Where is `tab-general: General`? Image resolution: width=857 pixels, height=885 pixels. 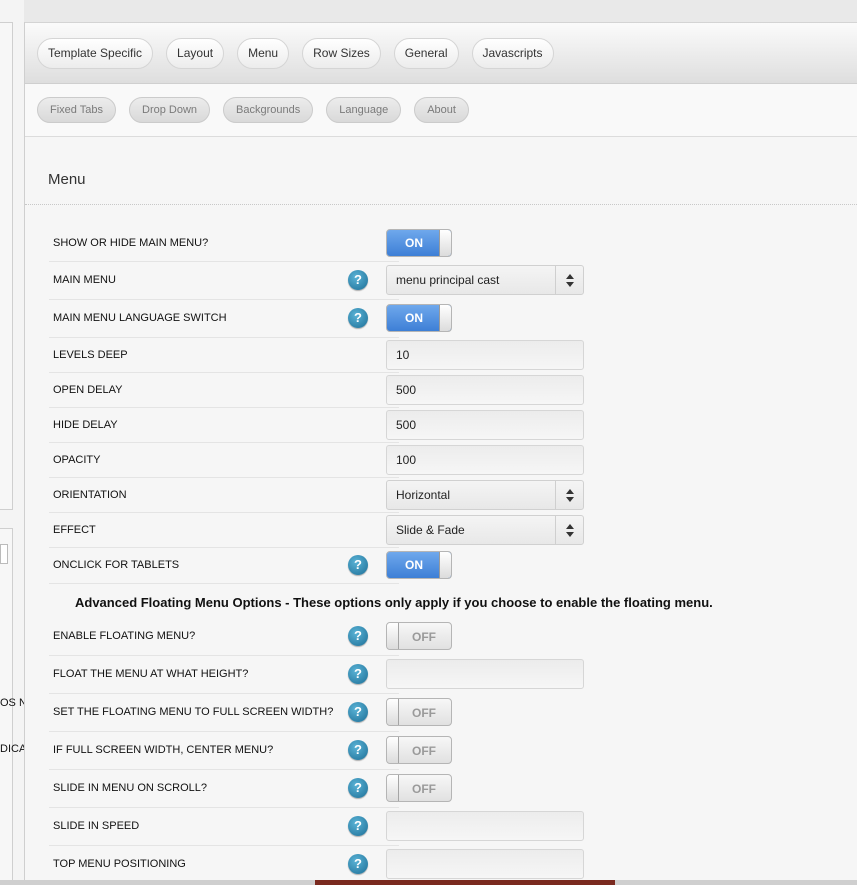 tab-general: General is located at coordinates (426, 53).